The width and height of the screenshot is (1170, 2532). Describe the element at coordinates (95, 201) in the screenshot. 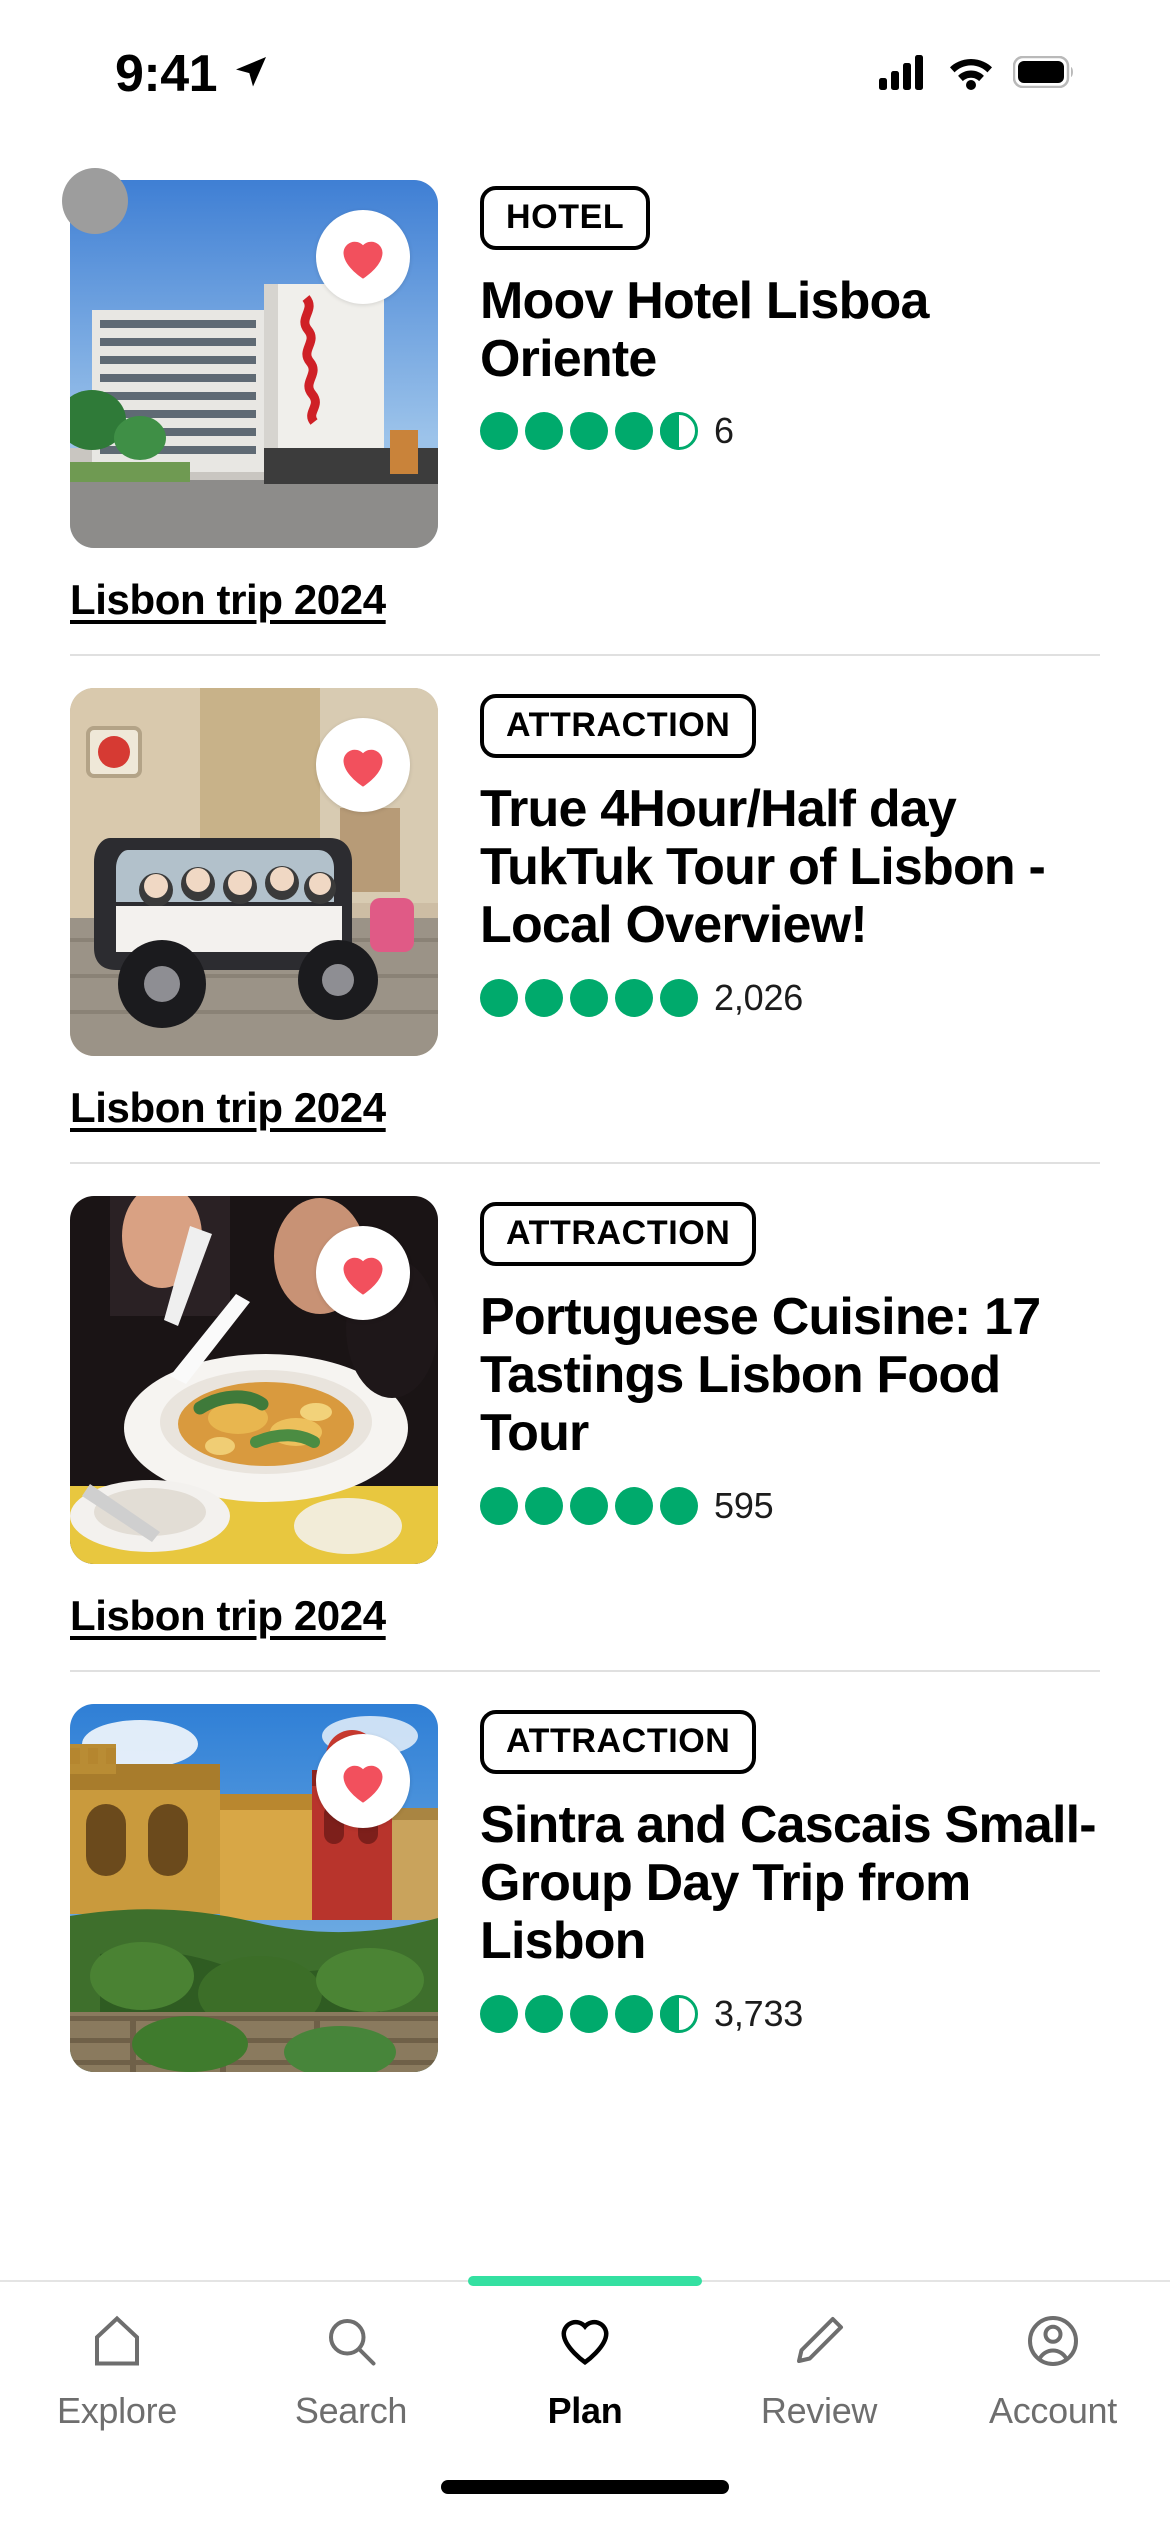

I see `selection-dot` at that location.